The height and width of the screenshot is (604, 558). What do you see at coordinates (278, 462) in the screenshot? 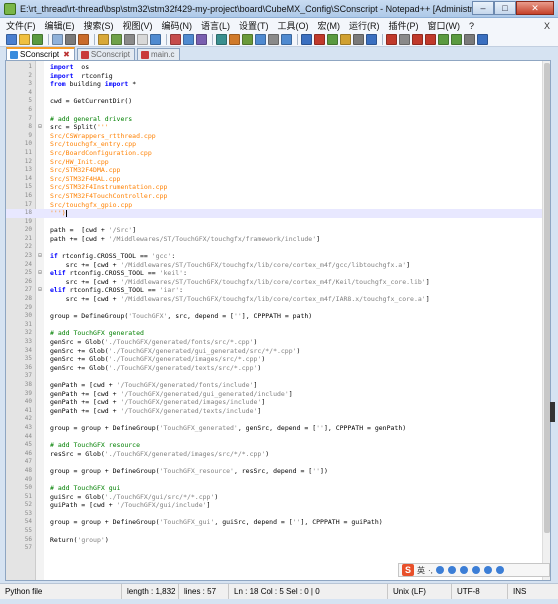
I see `code-line: 47` at bounding box center [278, 462].